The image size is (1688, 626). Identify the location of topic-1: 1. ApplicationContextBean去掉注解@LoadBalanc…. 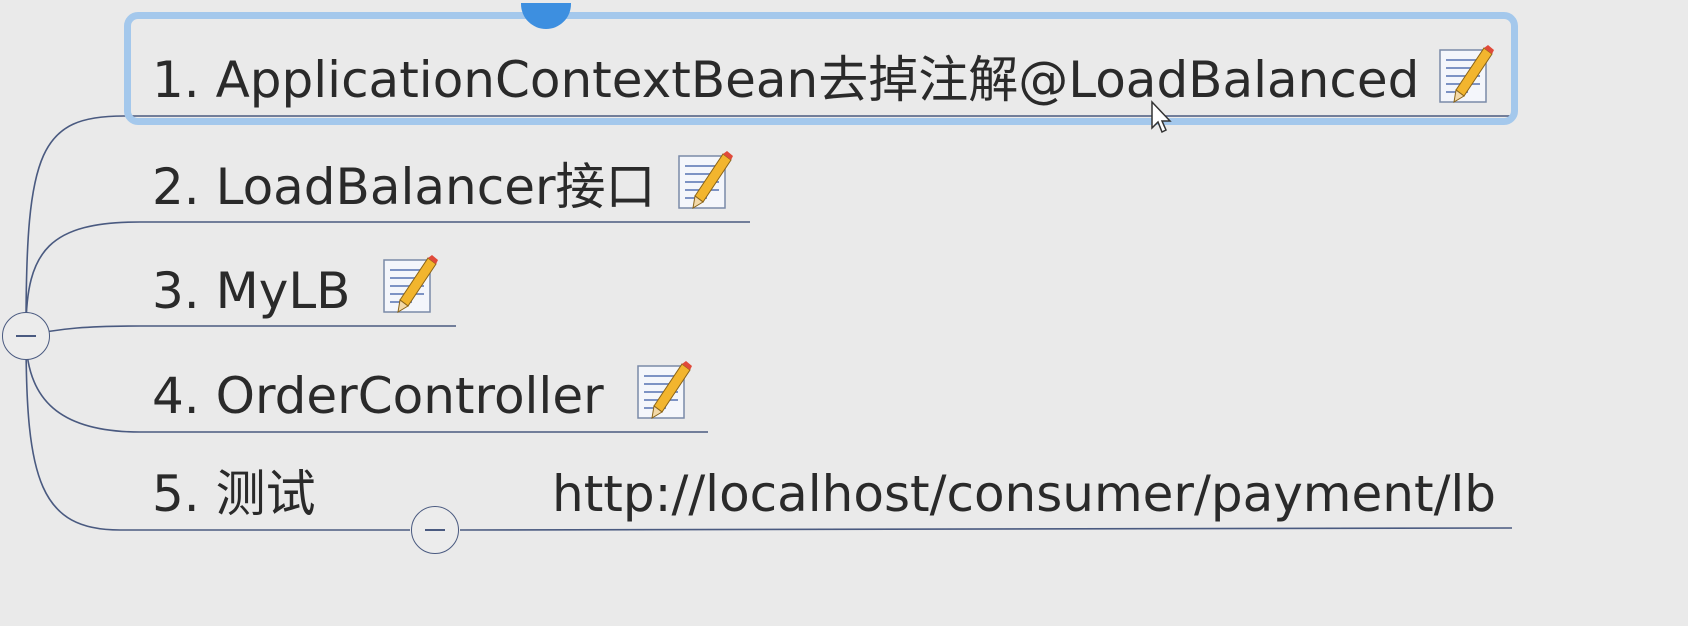
(785, 80).